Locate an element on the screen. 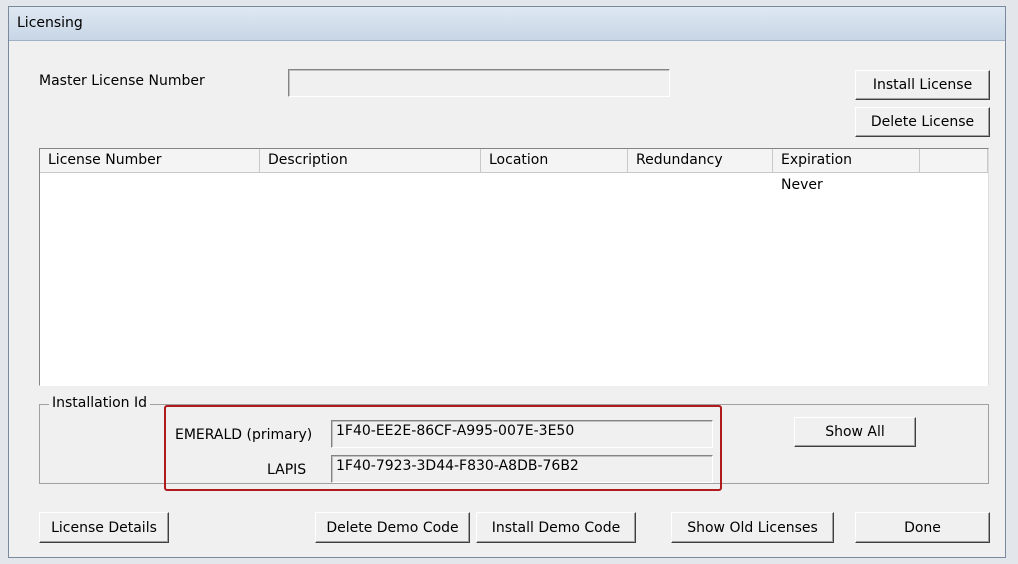 Image resolution: width=1018 pixels, height=564 pixels. column-header-redundancy: Redundancy is located at coordinates (700, 161).